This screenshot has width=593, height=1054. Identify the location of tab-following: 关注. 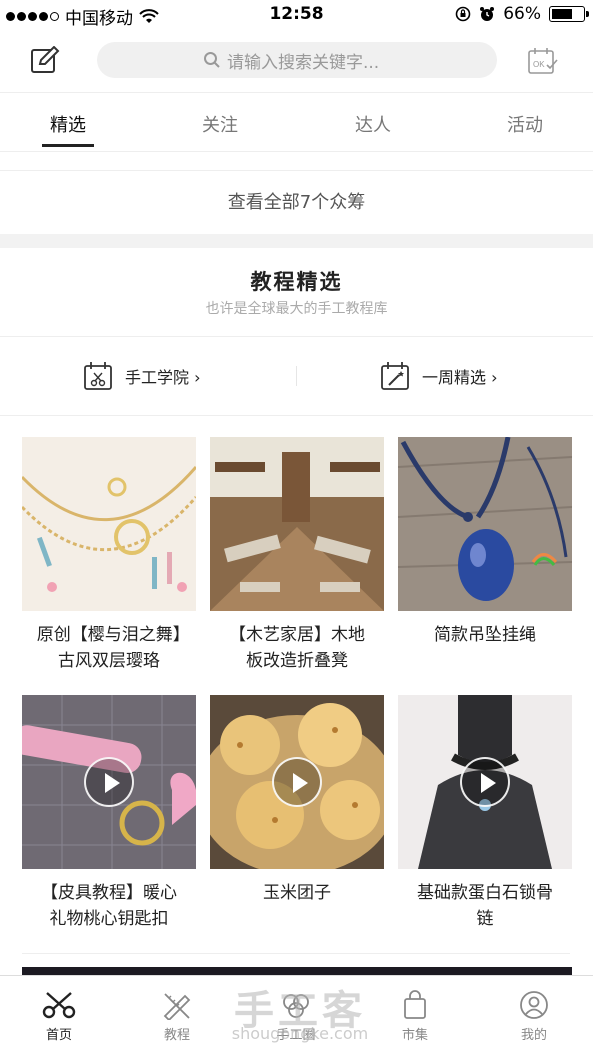
(220, 124).